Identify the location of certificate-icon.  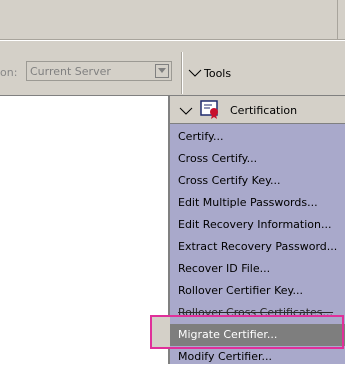
(209, 109).